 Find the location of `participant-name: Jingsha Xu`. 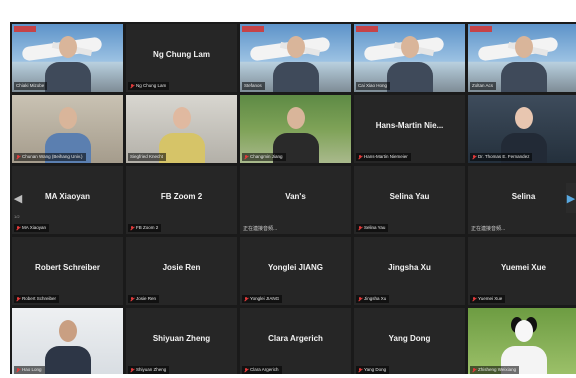

participant-name: Jingsha Xu is located at coordinates (409, 267).